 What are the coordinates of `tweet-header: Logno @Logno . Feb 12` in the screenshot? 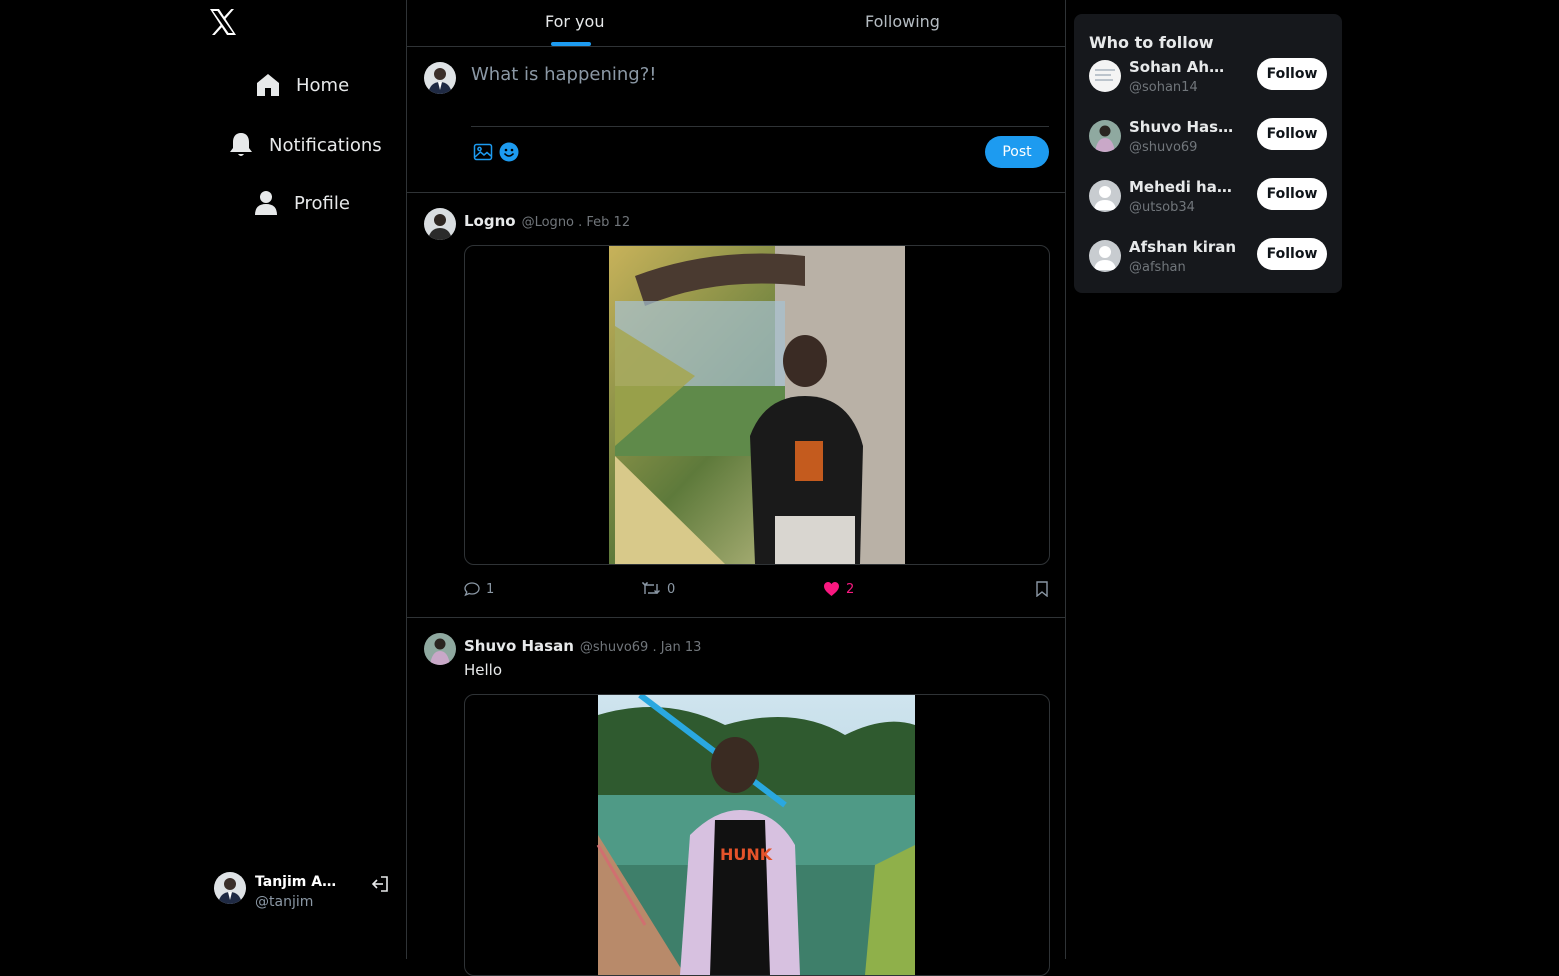 It's located at (547, 221).